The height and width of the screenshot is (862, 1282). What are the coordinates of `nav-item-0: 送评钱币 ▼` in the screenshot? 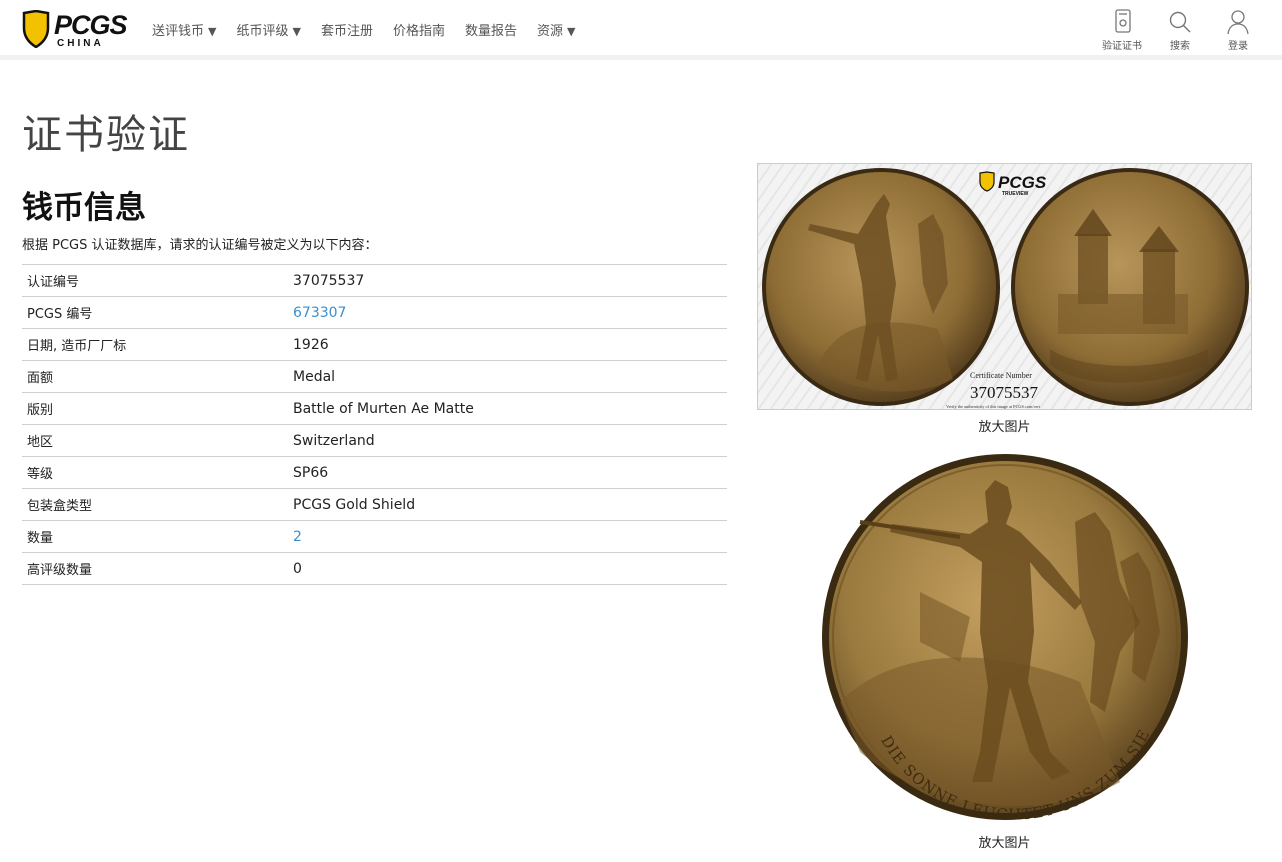 It's located at (184, 29).